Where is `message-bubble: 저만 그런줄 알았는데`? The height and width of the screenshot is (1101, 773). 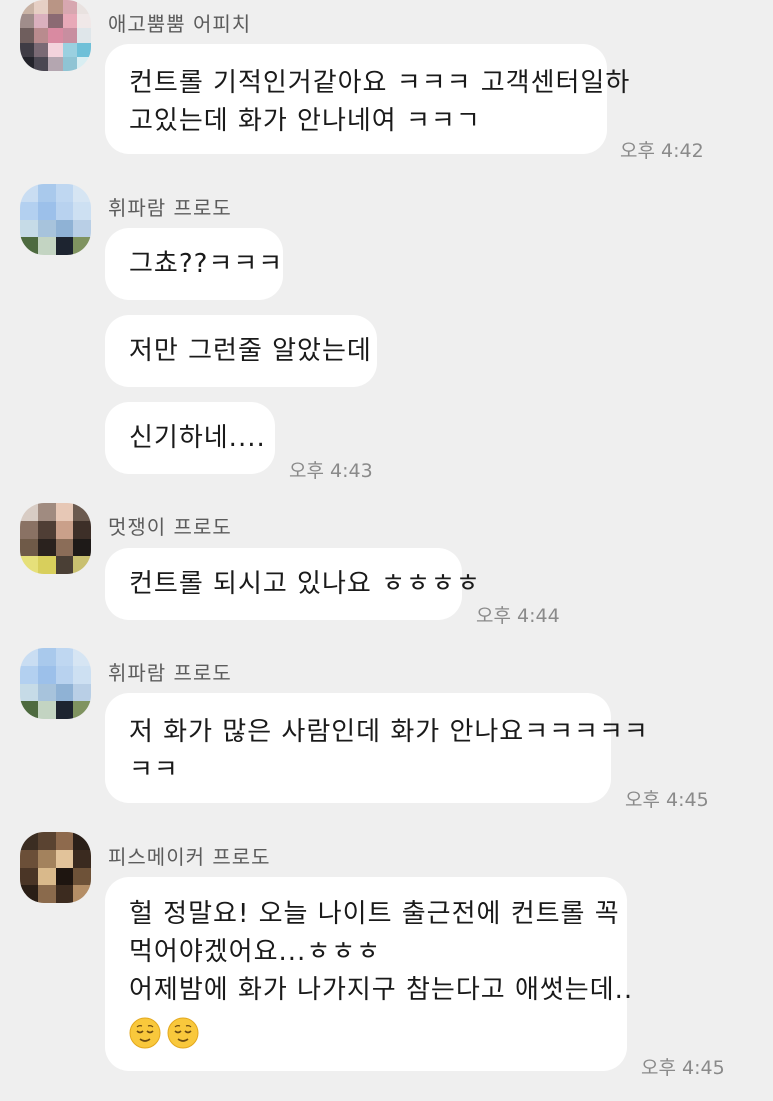 message-bubble: 저만 그런줄 알았는데 is located at coordinates (241, 351).